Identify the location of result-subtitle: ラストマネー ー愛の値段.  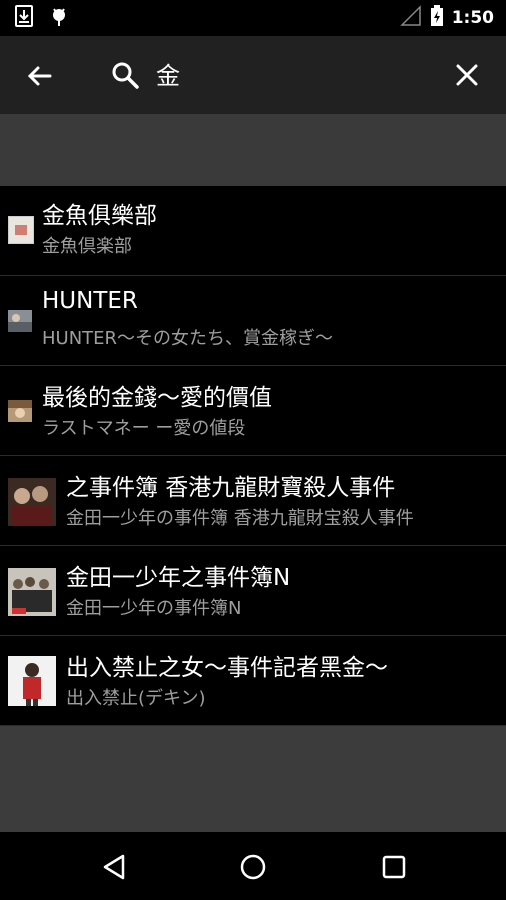
(144, 428).